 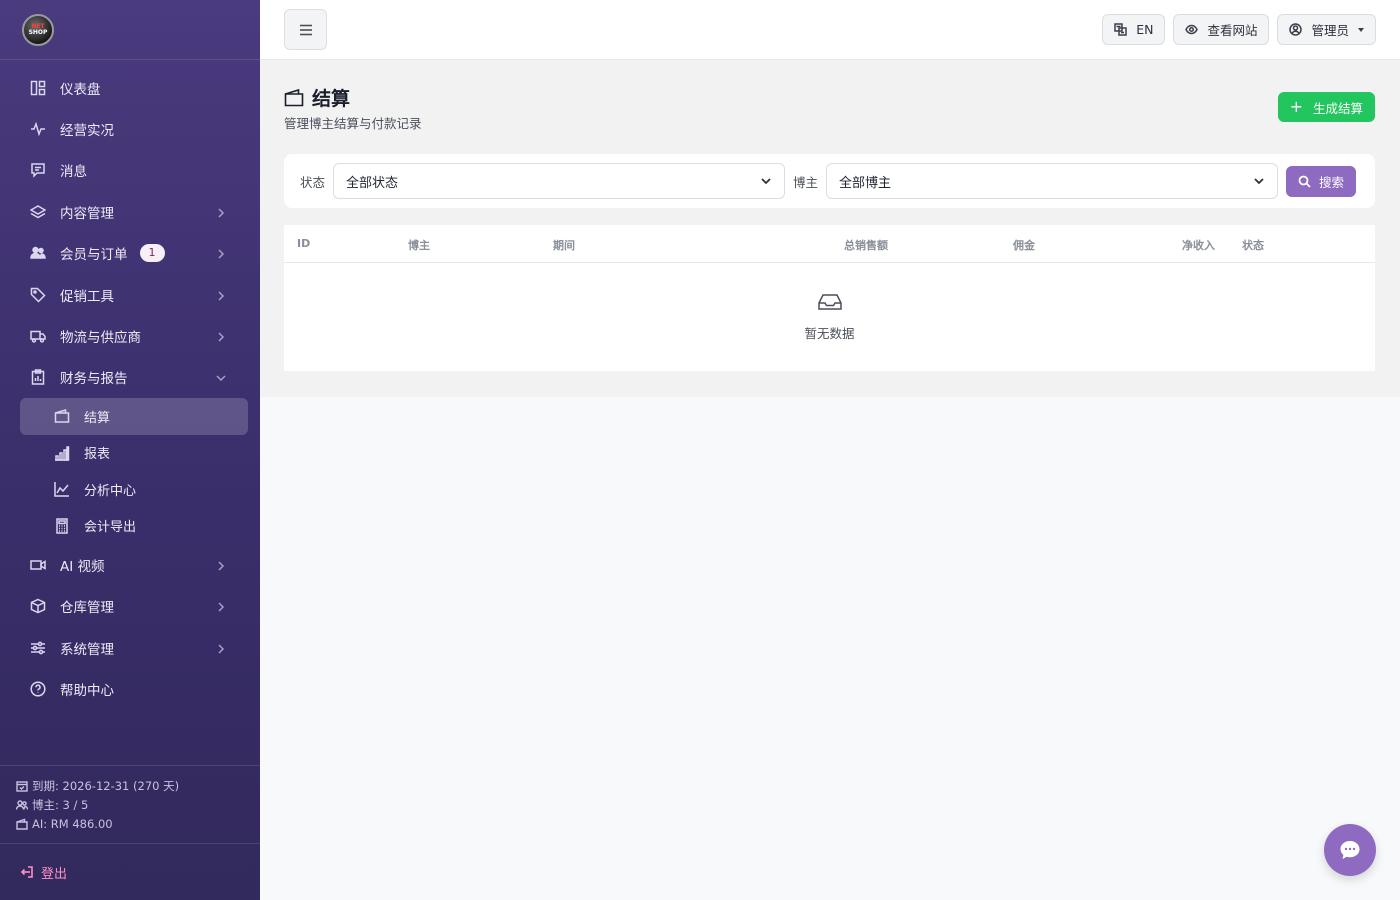 What do you see at coordinates (130, 564) in the screenshot?
I see `sidebar-item-ai-video: AI 视频` at bounding box center [130, 564].